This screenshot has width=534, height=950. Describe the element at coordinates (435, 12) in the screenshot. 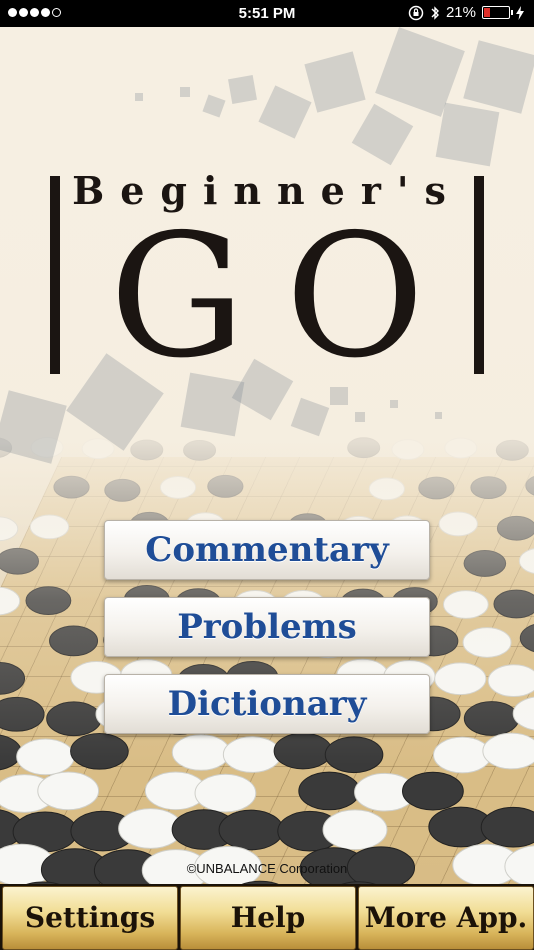

I see `bluetooth-icon` at that location.